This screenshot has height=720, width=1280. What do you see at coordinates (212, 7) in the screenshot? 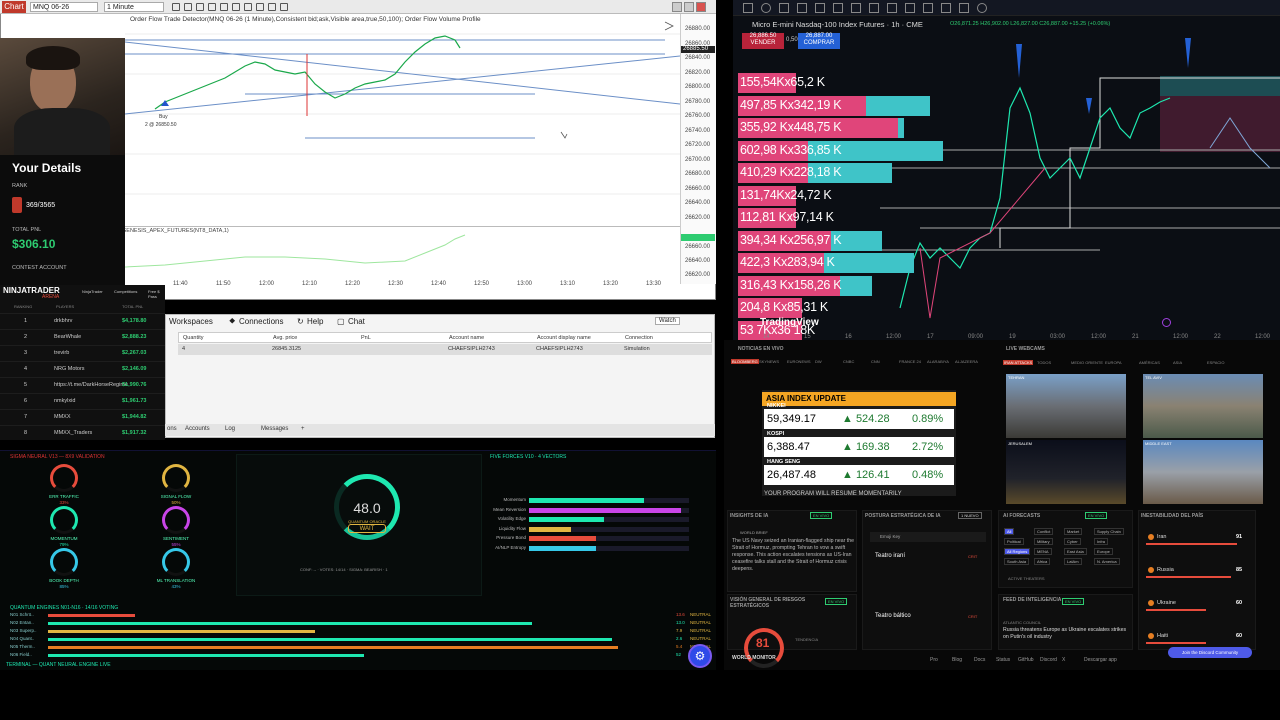
I see `zoom-out-icon` at bounding box center [212, 7].